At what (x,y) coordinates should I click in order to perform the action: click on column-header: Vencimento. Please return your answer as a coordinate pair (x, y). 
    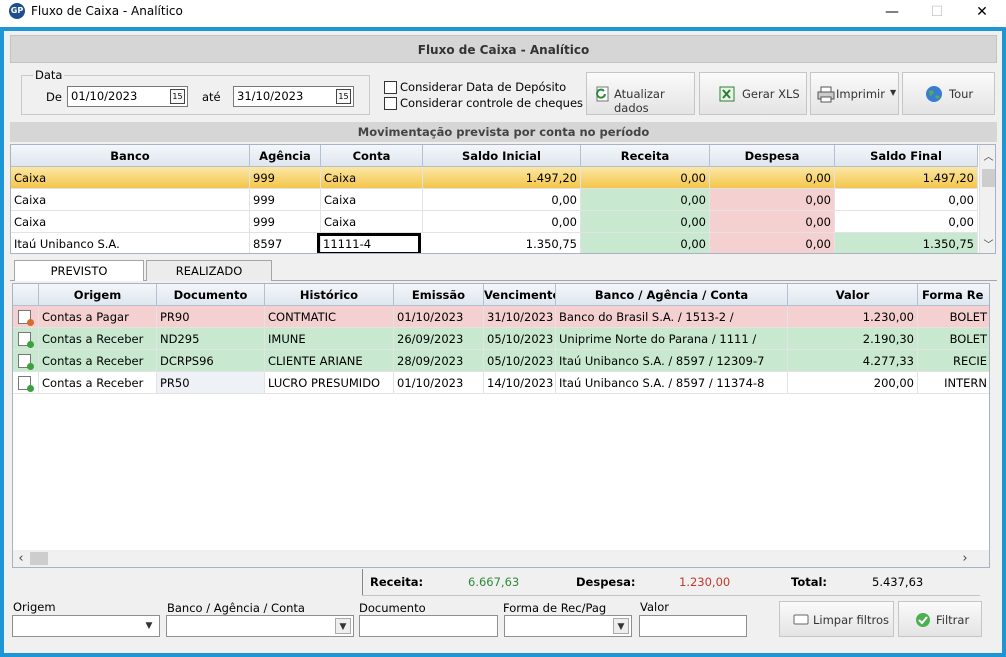
    Looking at the image, I should click on (520, 295).